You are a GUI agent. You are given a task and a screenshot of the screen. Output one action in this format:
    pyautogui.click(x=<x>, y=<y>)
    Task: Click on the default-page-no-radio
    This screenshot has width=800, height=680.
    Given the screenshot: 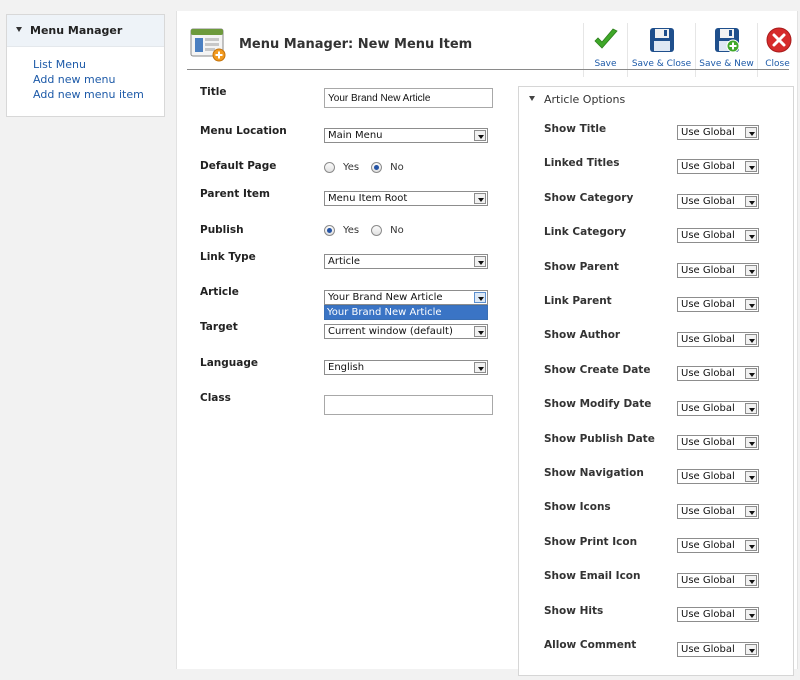 What is the action you would take?
    pyautogui.click(x=377, y=167)
    